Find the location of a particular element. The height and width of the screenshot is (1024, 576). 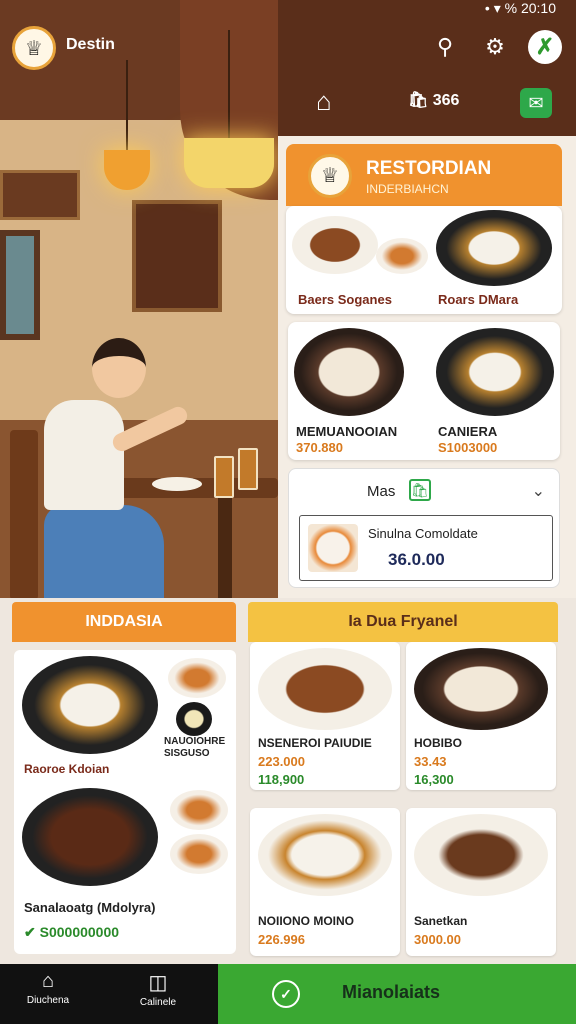

mas-label: Mas is located at coordinates (381, 491).